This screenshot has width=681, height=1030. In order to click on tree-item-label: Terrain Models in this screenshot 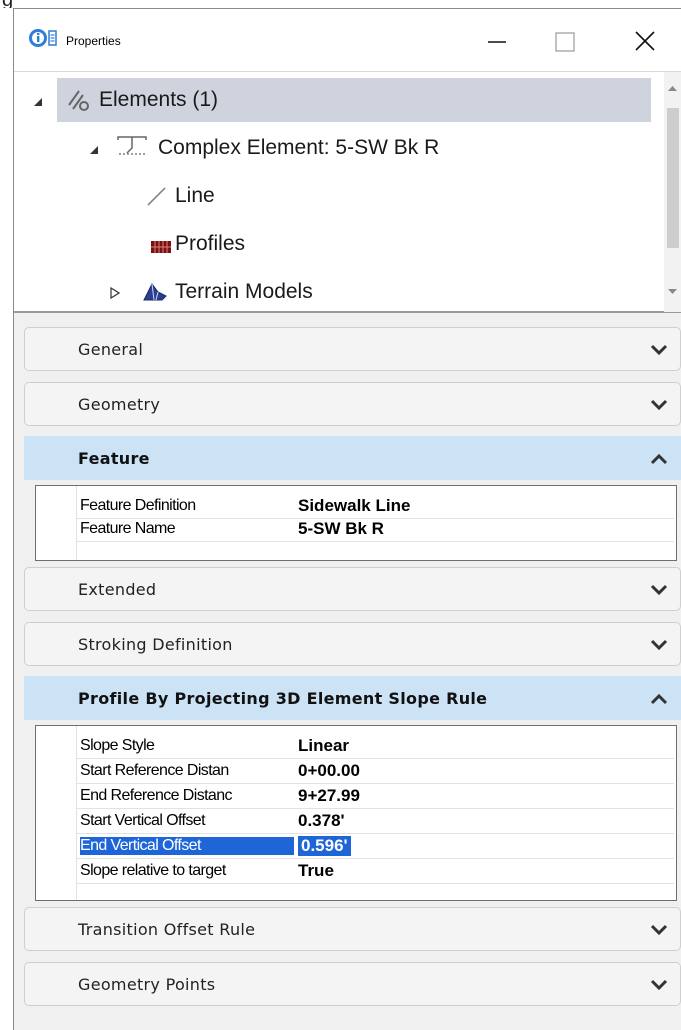, I will do `click(244, 291)`.